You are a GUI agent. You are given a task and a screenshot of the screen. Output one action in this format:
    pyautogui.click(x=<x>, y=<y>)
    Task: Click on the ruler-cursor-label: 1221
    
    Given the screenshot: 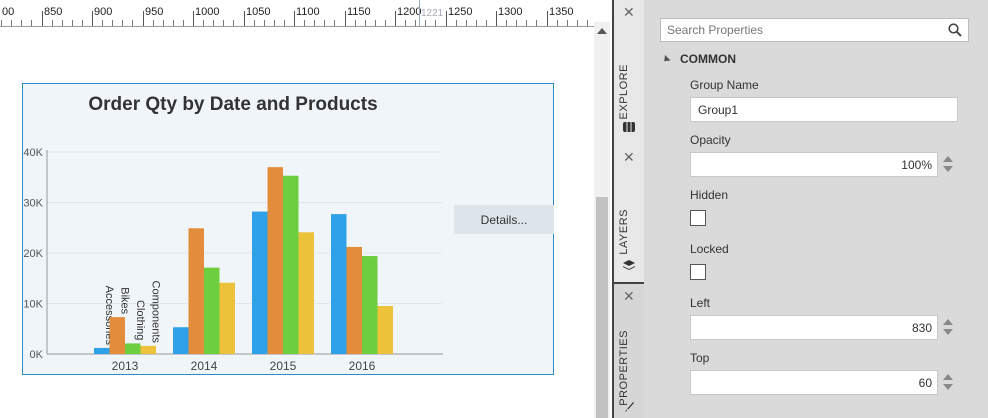 What is the action you would take?
    pyautogui.click(x=432, y=13)
    